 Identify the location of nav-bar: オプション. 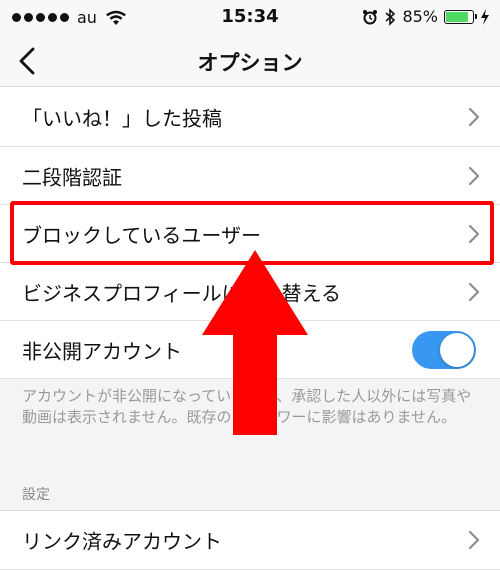
(250, 61).